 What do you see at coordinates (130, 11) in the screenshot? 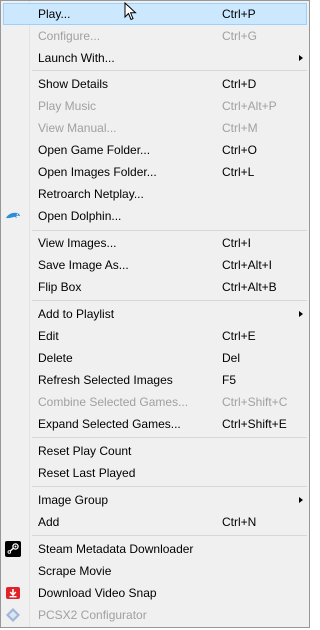
I see `mouse-cursor-icon` at bounding box center [130, 11].